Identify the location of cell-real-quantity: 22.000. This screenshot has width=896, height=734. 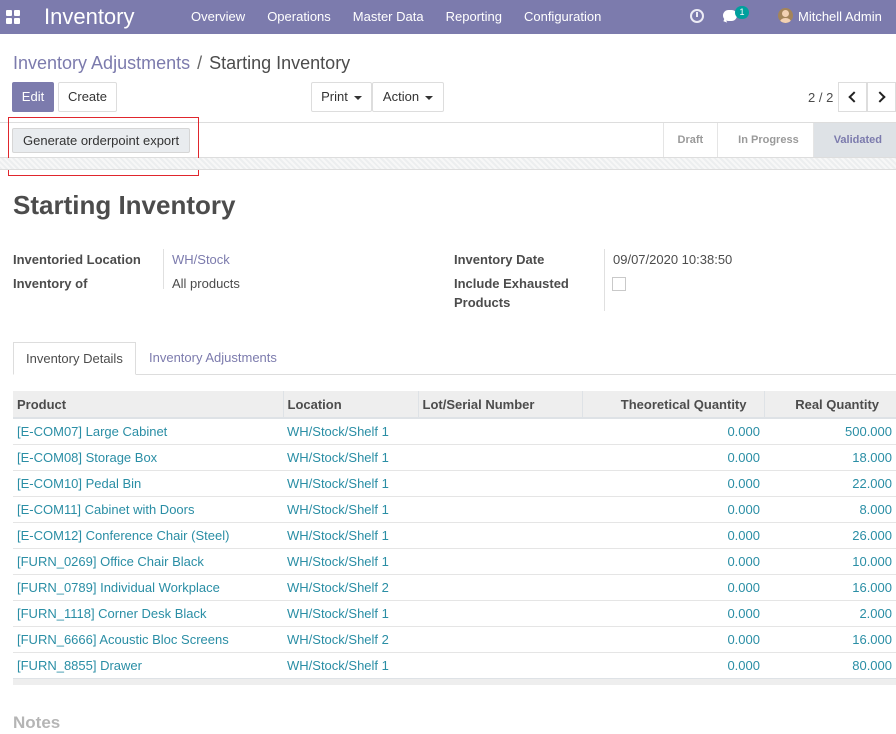
(830, 482).